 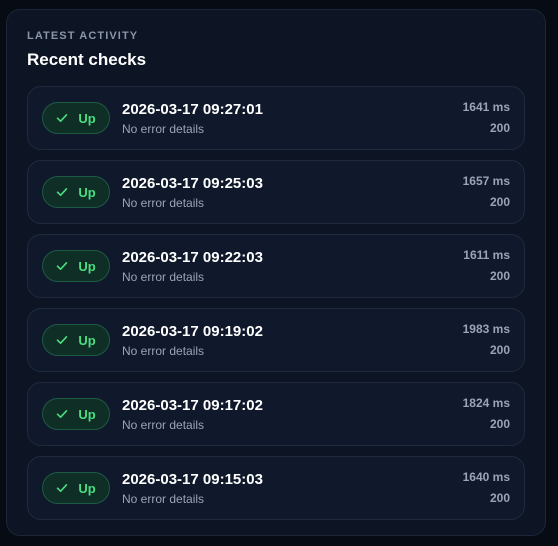 I want to click on section-title: Recent checks, so click(x=87, y=59).